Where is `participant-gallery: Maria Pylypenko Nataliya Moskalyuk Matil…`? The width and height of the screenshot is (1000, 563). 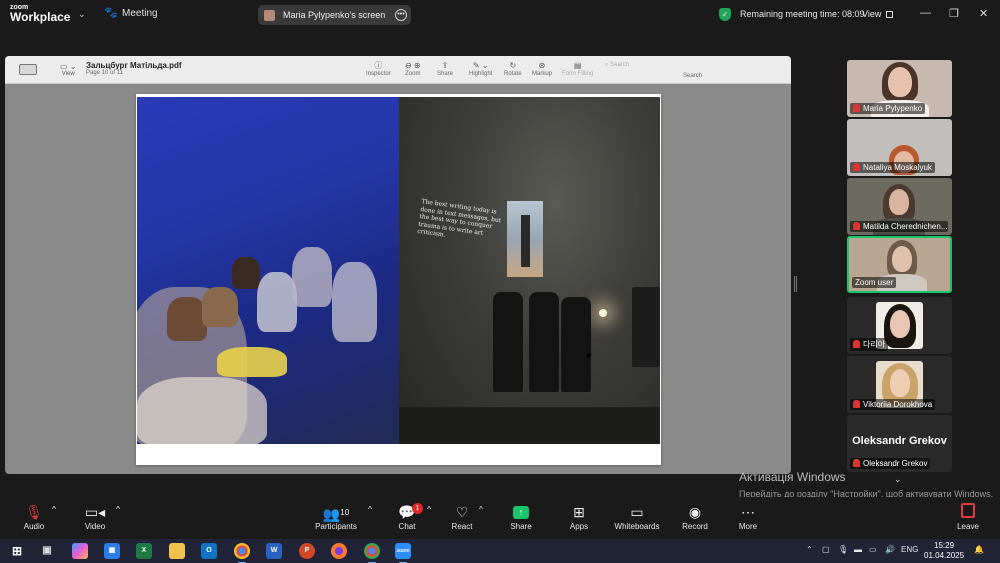 participant-gallery: Maria Pylypenko Nataliya Moskalyuk Matil… is located at coordinates (899, 266).